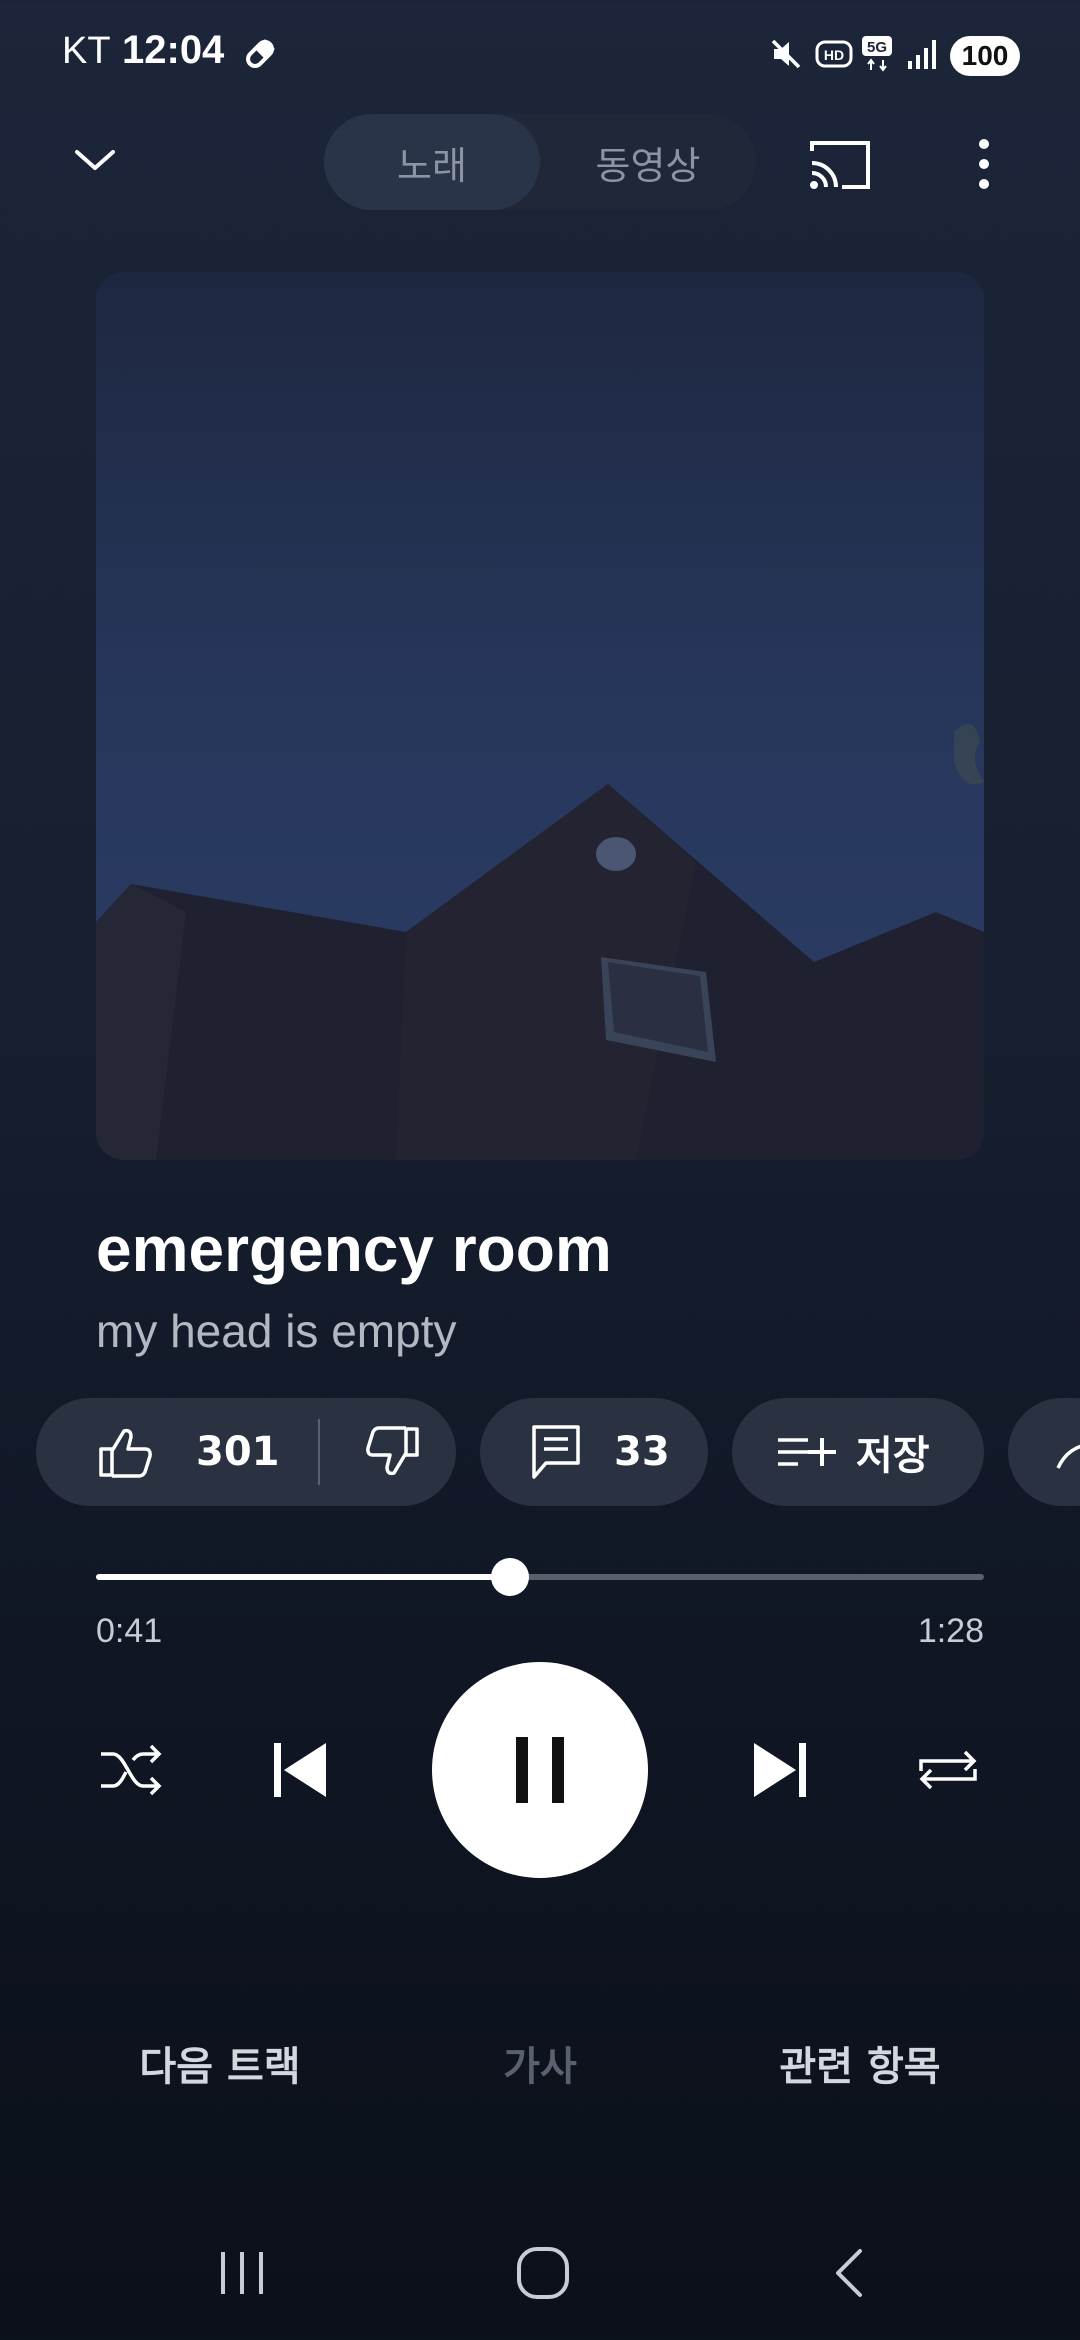 This screenshot has width=1080, height=2340. I want to click on previous-icon, so click(300, 1770).